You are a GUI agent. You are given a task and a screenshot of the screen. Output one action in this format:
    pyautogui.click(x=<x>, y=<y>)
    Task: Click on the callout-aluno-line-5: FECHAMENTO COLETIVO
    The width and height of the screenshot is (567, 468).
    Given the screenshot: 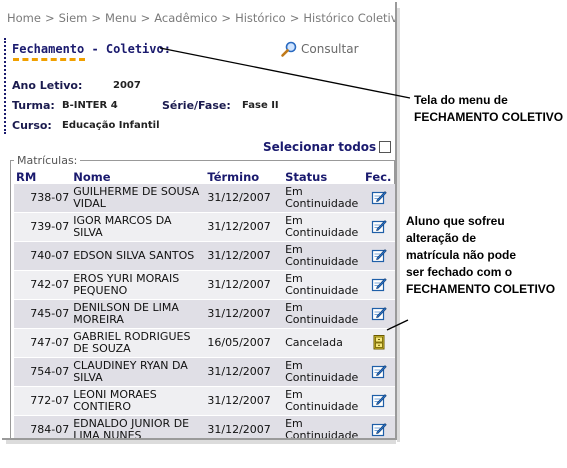 What is the action you would take?
    pyautogui.click(x=481, y=289)
    